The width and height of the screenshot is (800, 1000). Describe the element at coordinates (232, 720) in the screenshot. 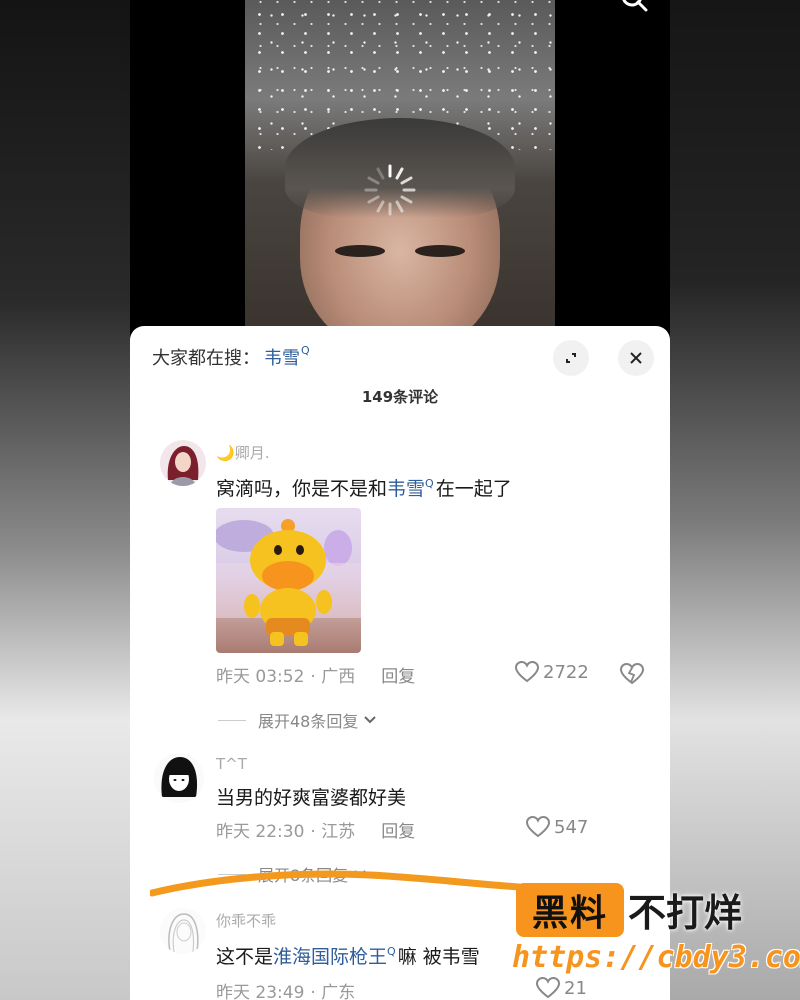

I see `divider-line` at that location.